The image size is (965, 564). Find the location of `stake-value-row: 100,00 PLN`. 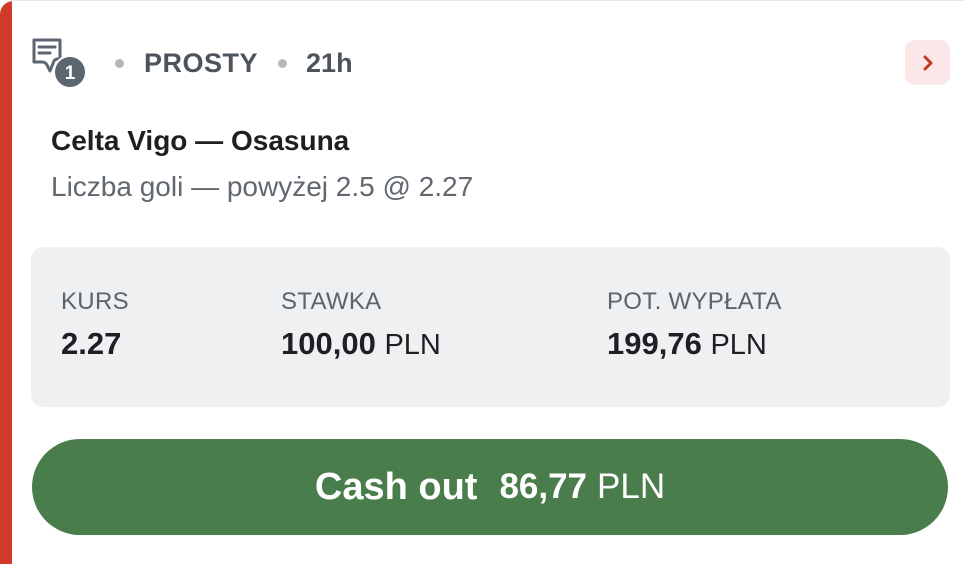

stake-value-row: 100,00 PLN is located at coordinates (361, 344).